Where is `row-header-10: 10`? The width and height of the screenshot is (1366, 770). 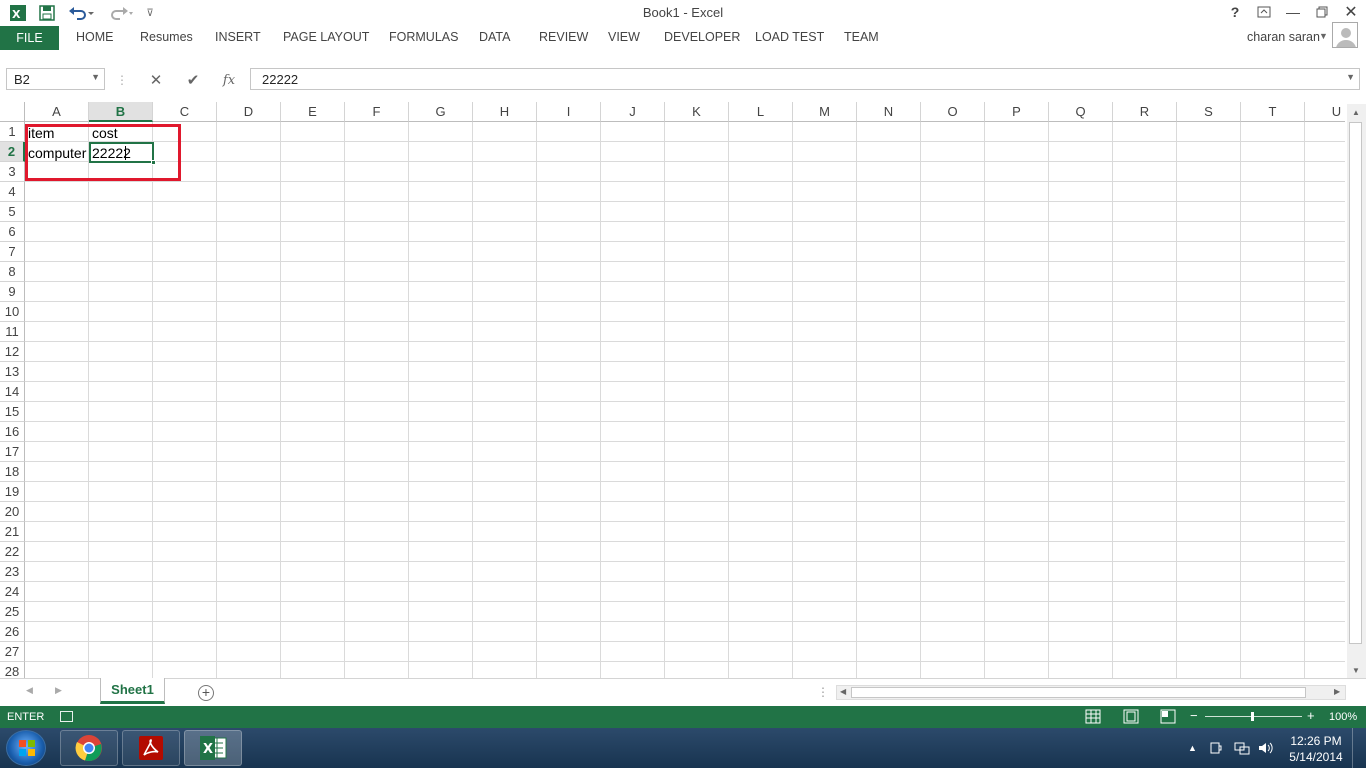
row-header-10: 10 is located at coordinates (12, 312).